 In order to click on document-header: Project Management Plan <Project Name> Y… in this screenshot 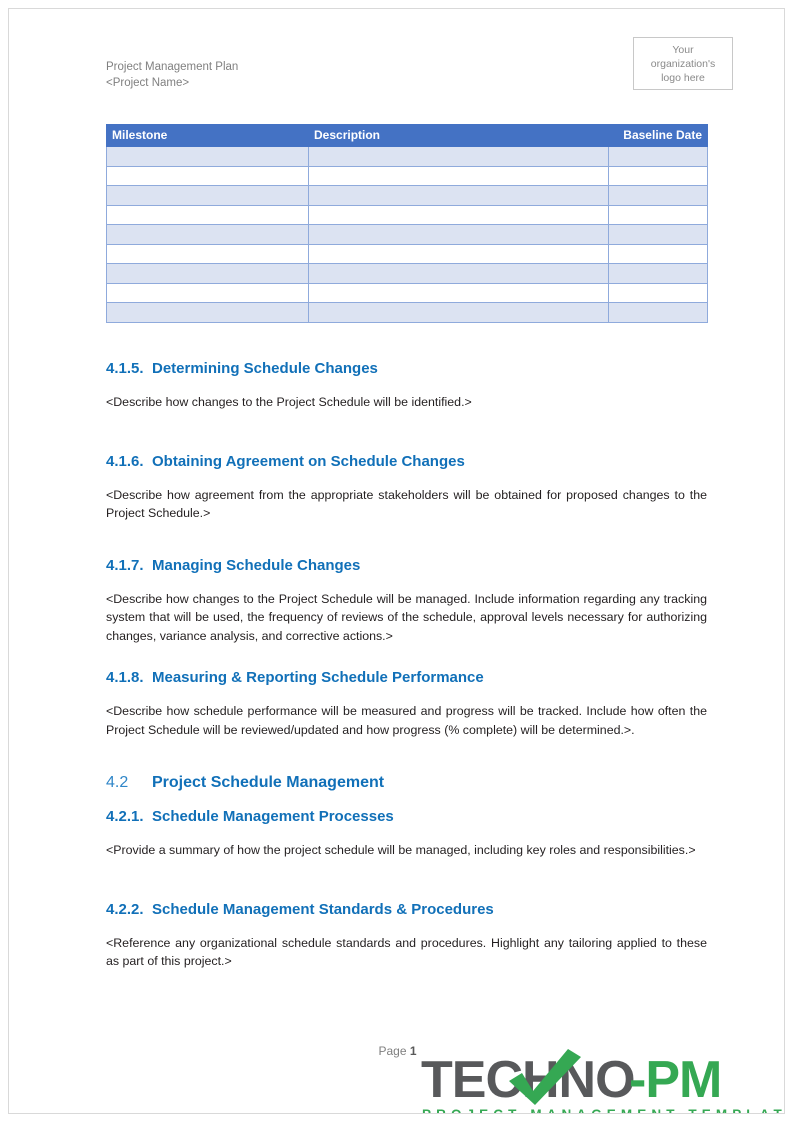, I will do `click(415, 65)`.